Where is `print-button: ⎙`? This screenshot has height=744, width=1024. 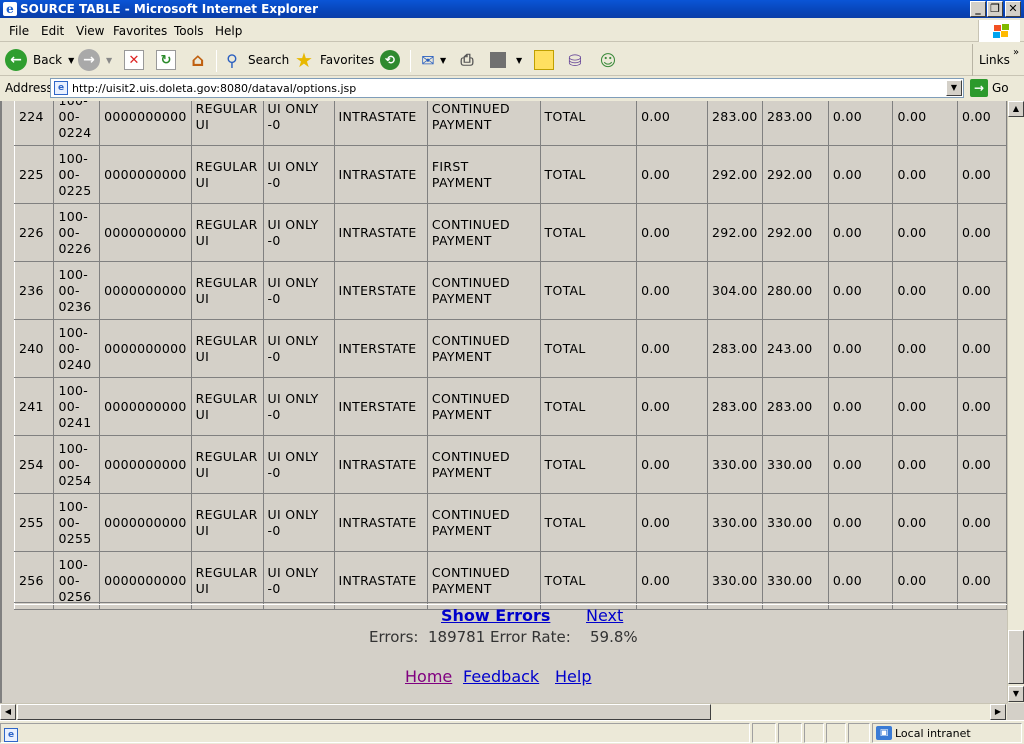
print-button: ⎙ is located at coordinates (467, 60).